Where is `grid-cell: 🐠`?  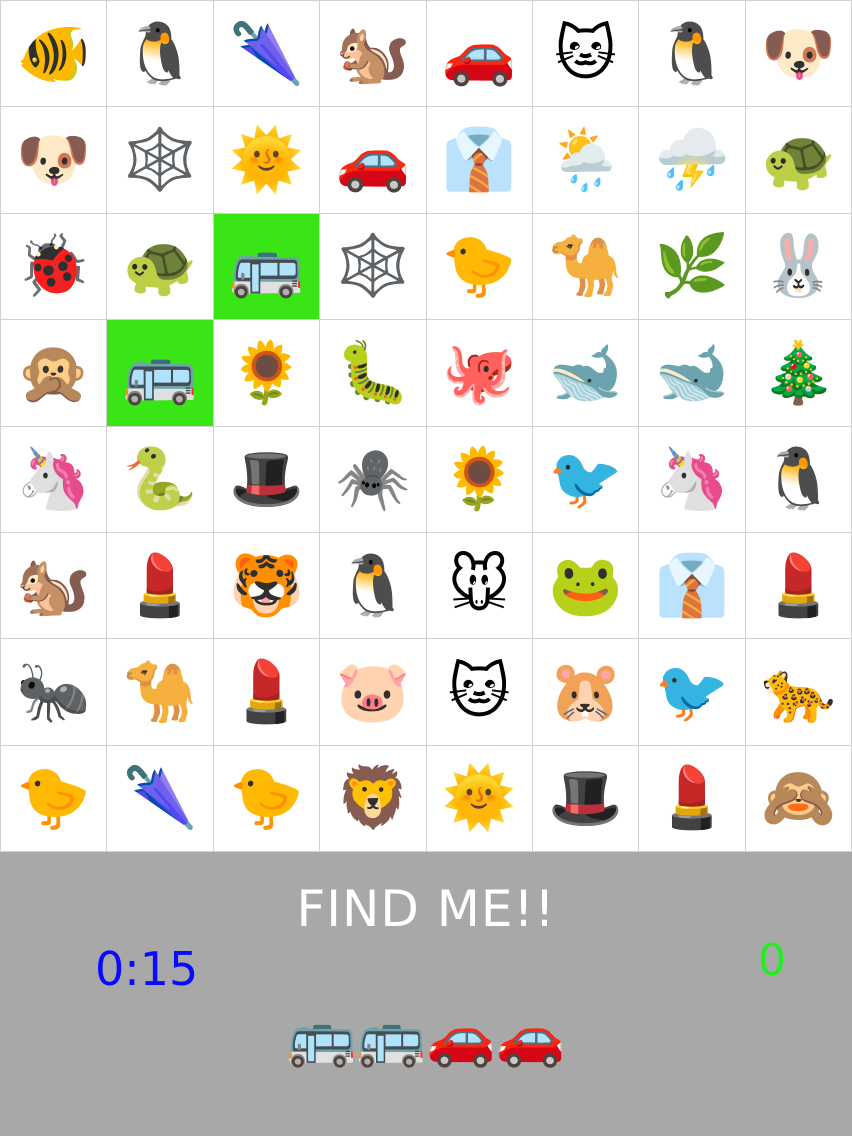
grid-cell: 🐠 is located at coordinates (54, 54).